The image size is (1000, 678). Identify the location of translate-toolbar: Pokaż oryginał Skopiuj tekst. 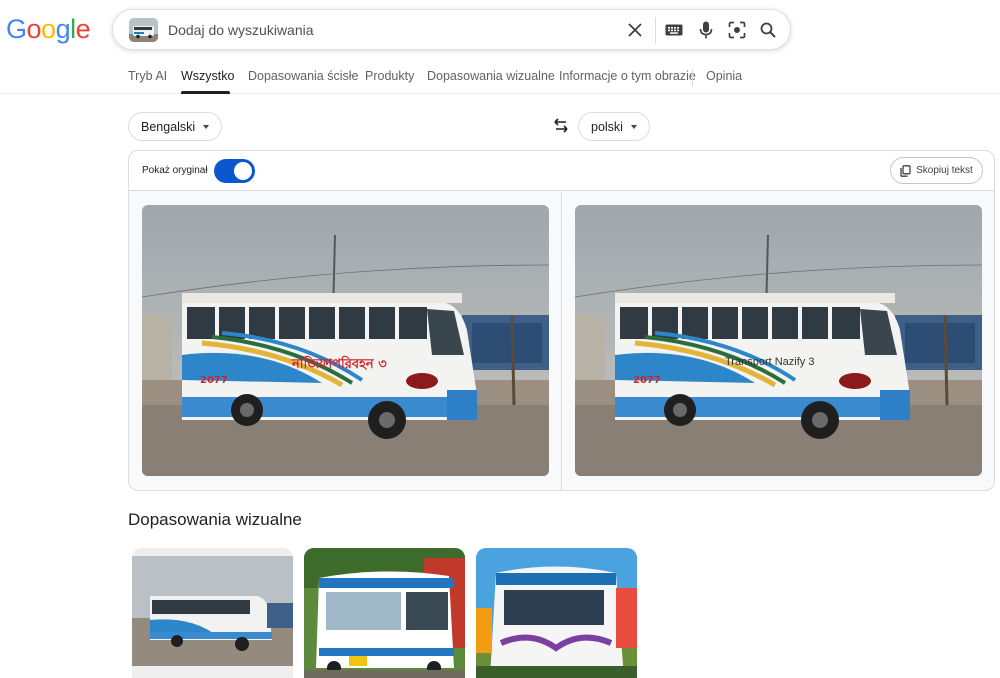
(561, 171).